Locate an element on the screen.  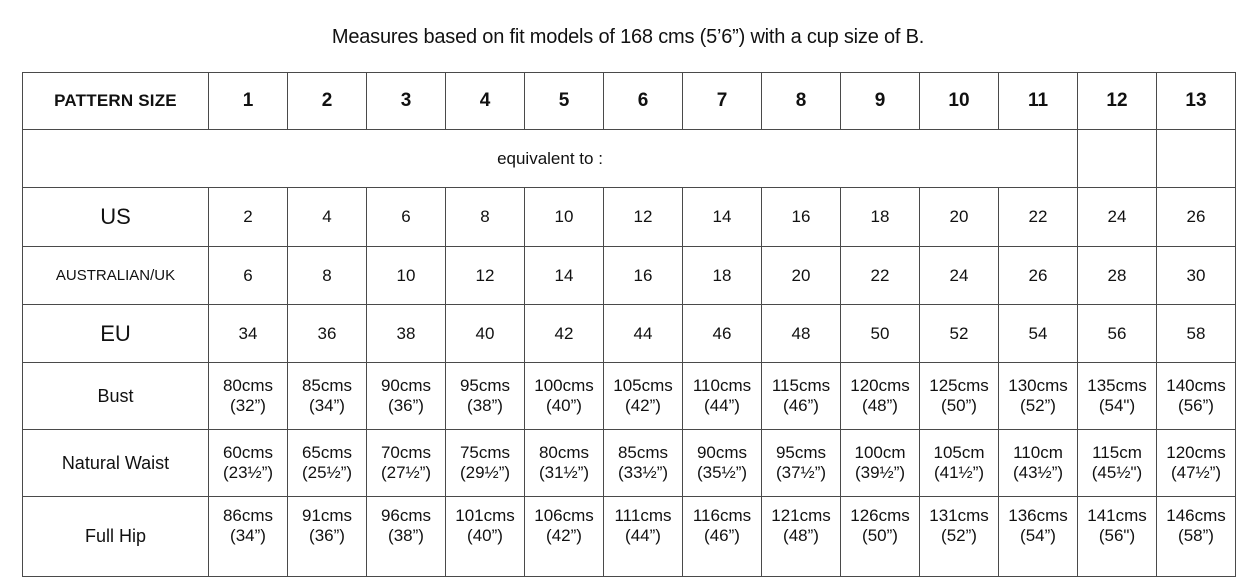
bust-cm-7: 110cms is located at coordinates (722, 386).